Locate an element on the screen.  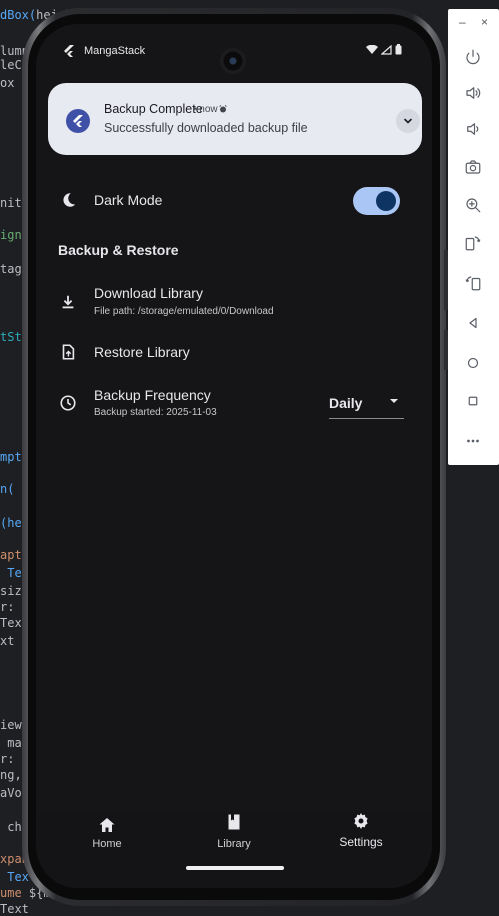
phone-power-button is located at coordinates (446, 350).